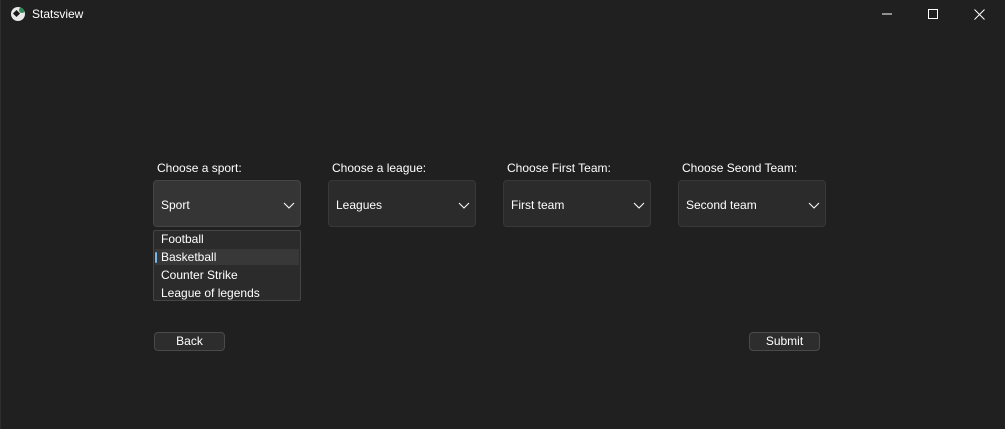  I want to click on maximize-icon, so click(933, 14).